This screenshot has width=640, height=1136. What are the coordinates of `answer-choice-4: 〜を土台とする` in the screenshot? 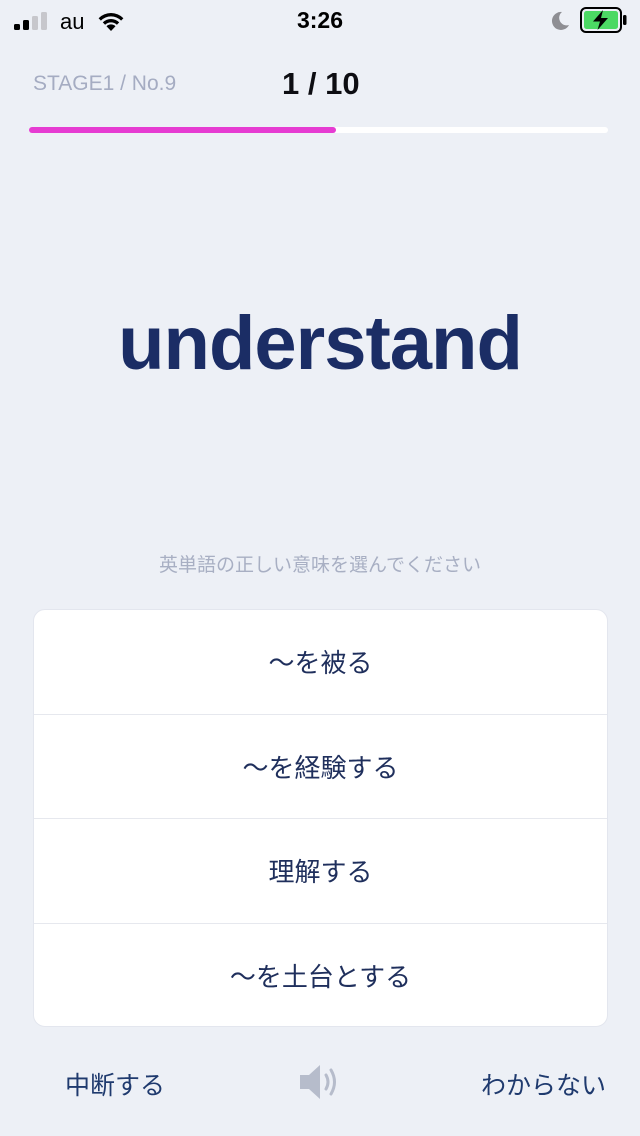 It's located at (320, 975).